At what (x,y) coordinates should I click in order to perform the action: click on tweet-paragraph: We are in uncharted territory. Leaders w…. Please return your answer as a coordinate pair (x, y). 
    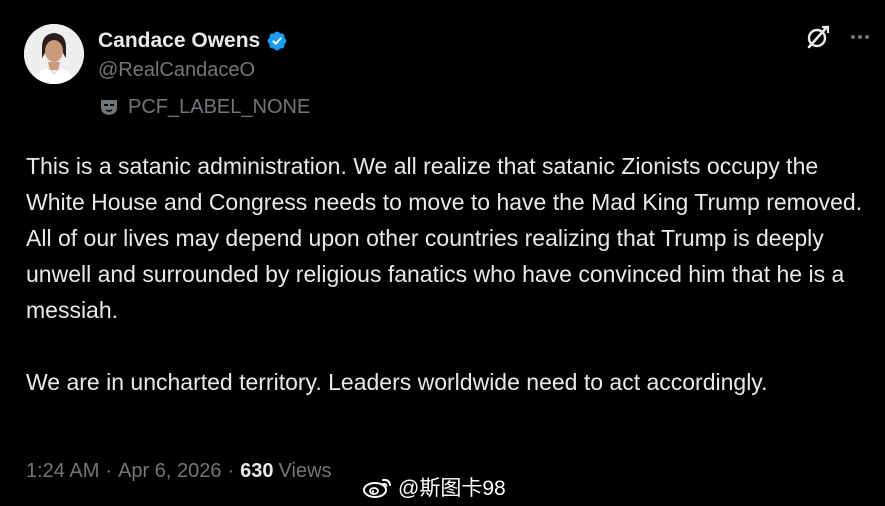
    Looking at the image, I should click on (397, 382).